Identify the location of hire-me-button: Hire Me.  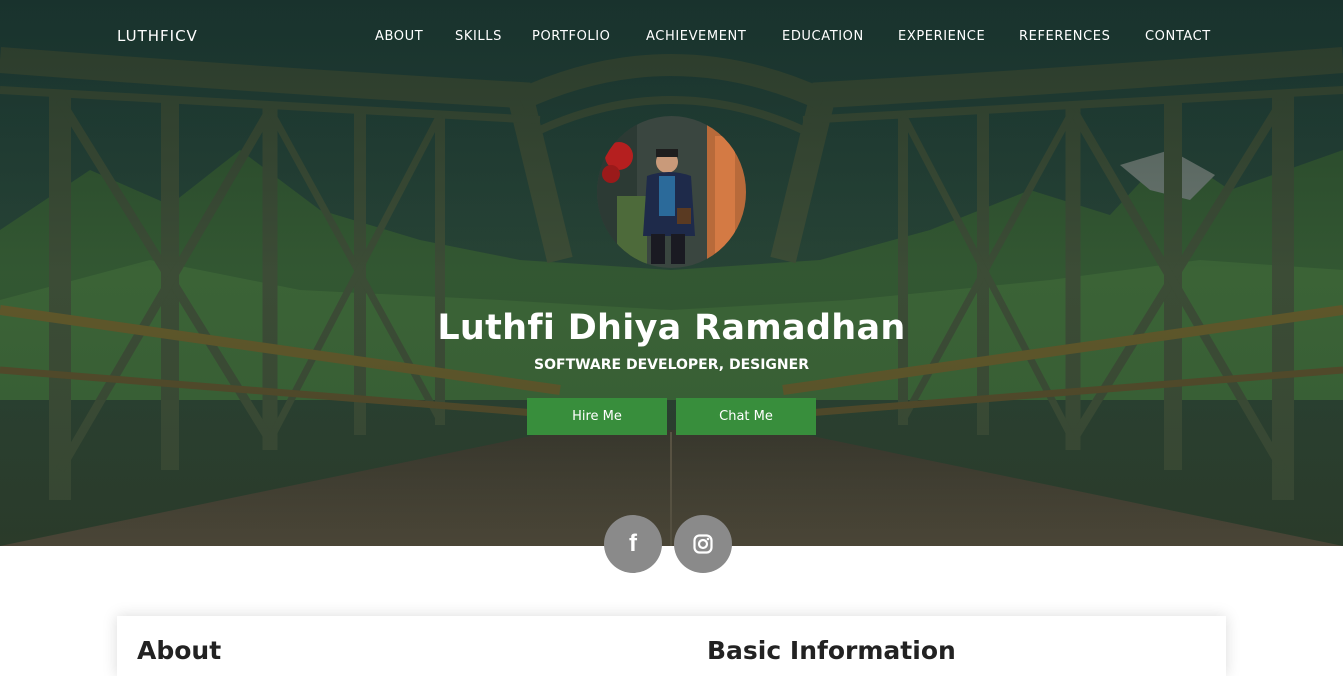
(597, 416).